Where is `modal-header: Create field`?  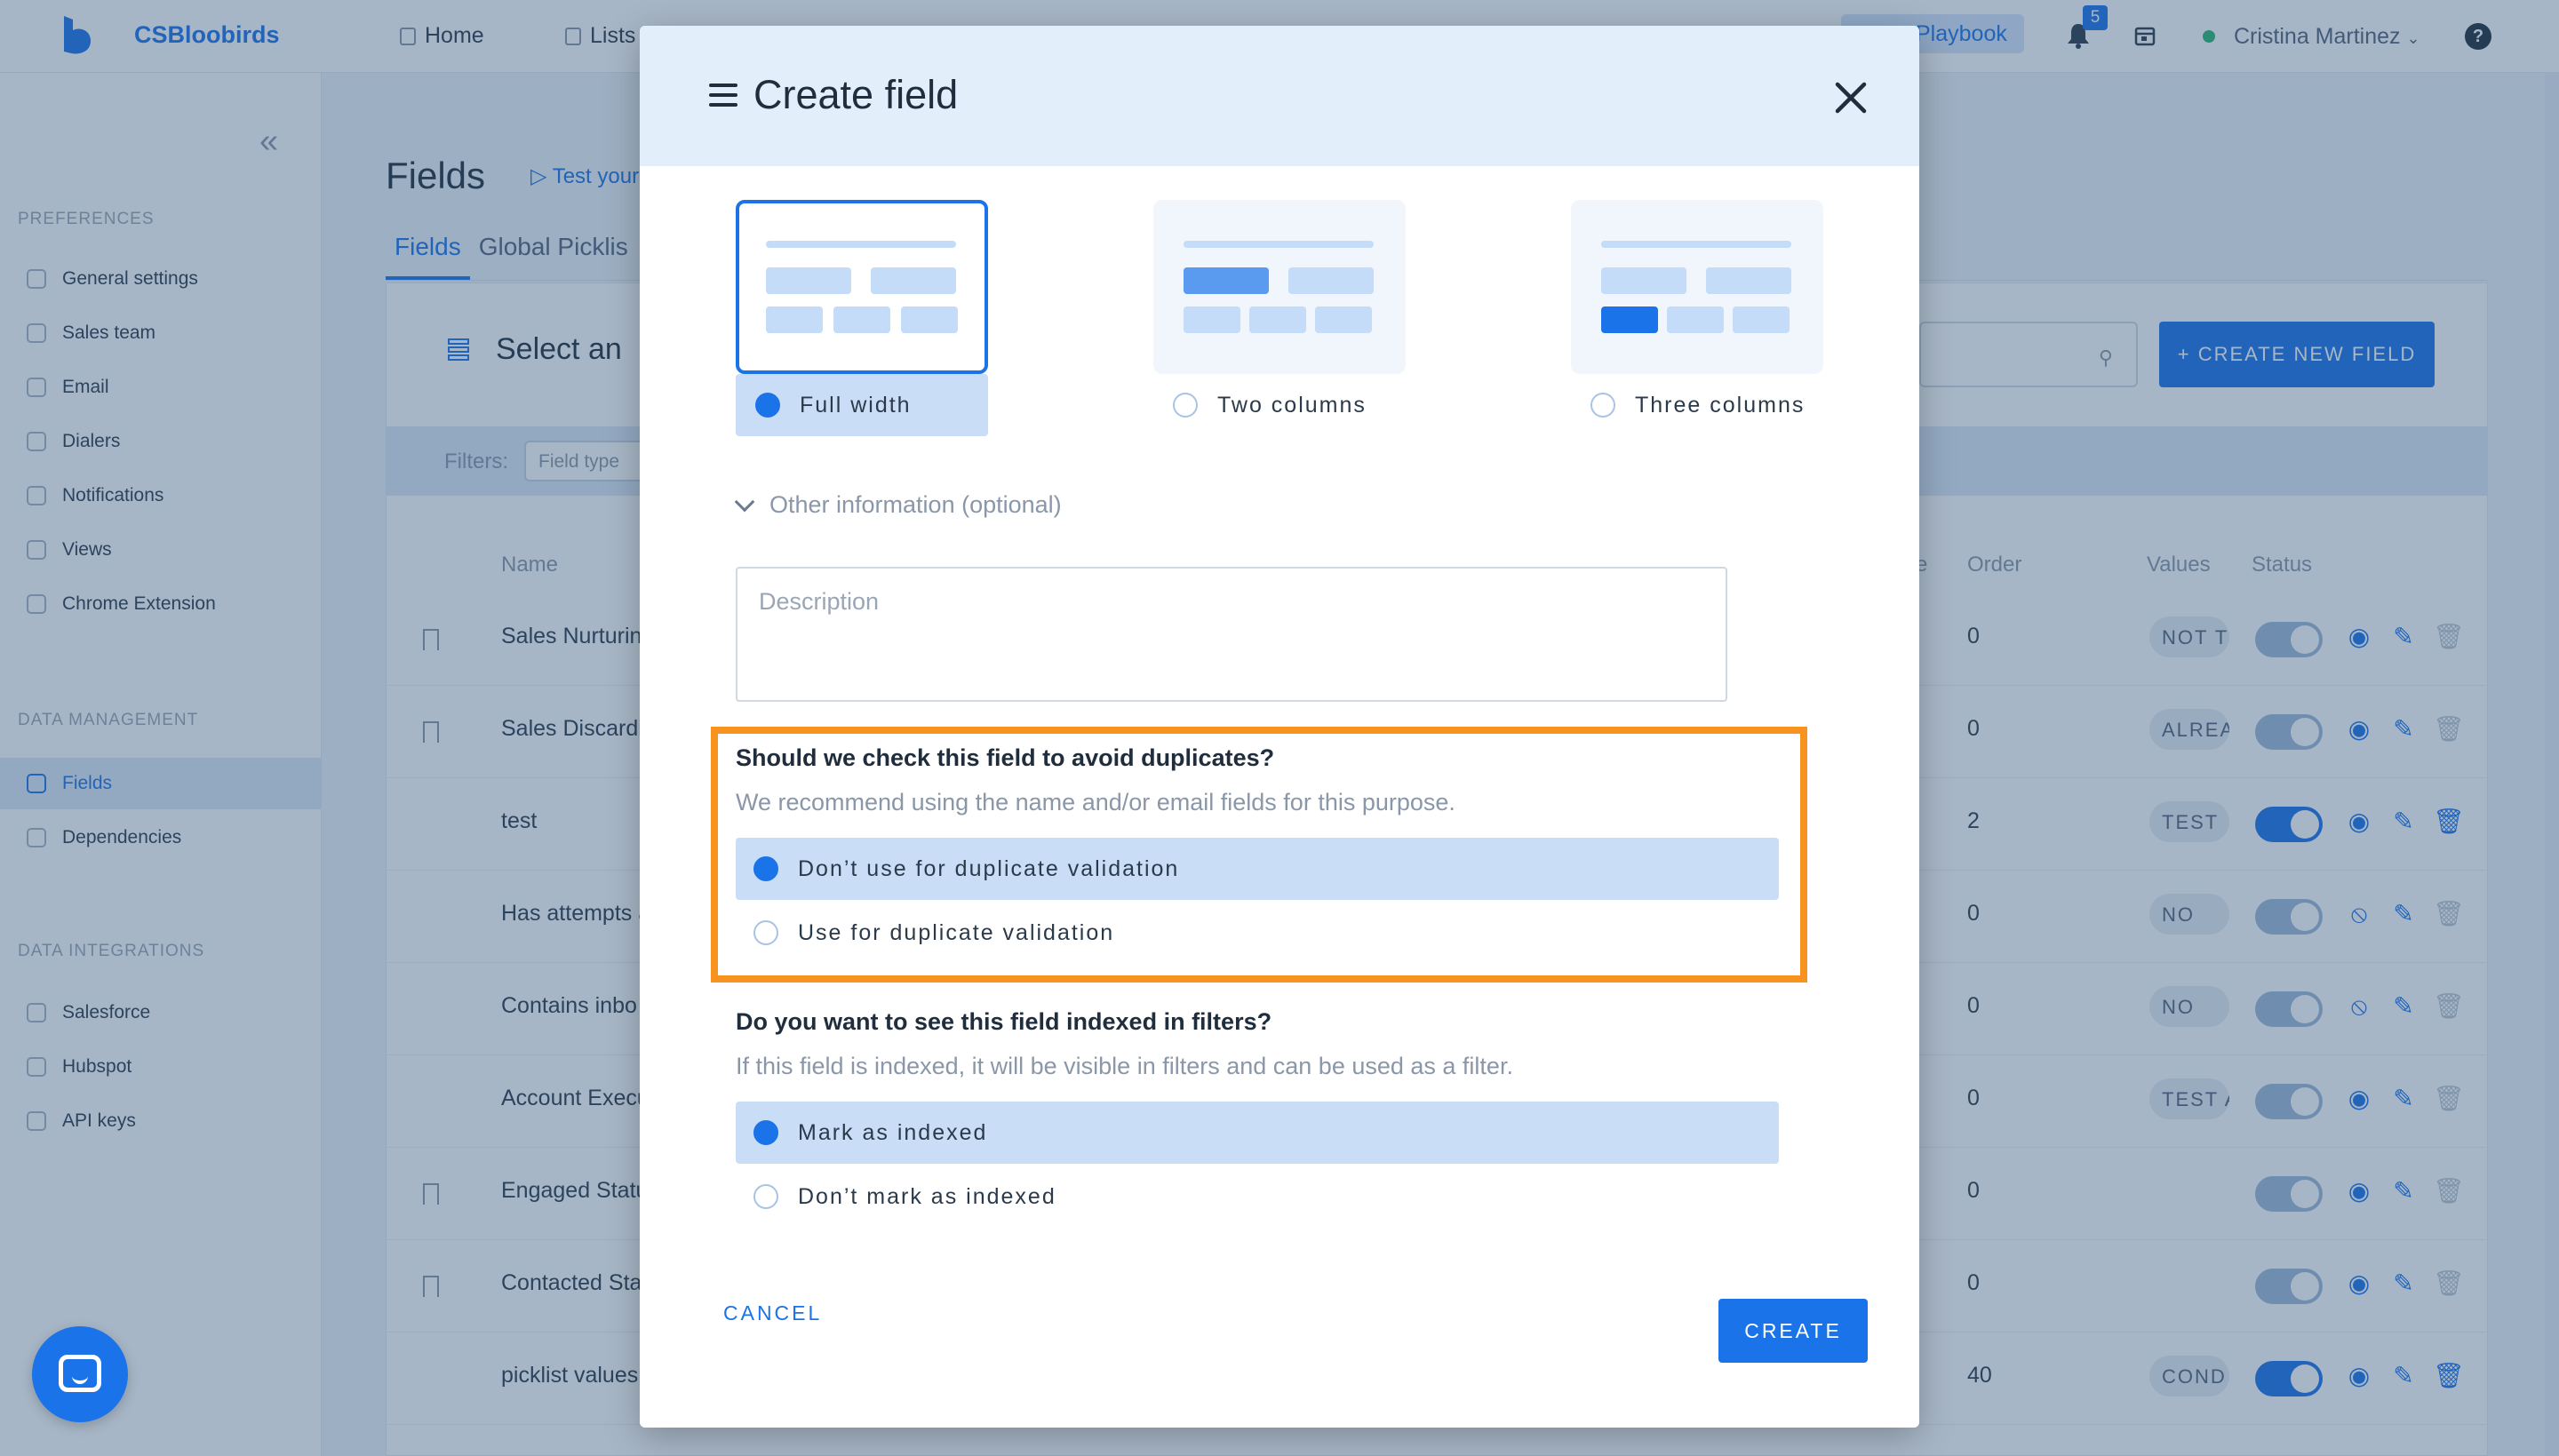 modal-header: Create field is located at coordinates (1279, 96).